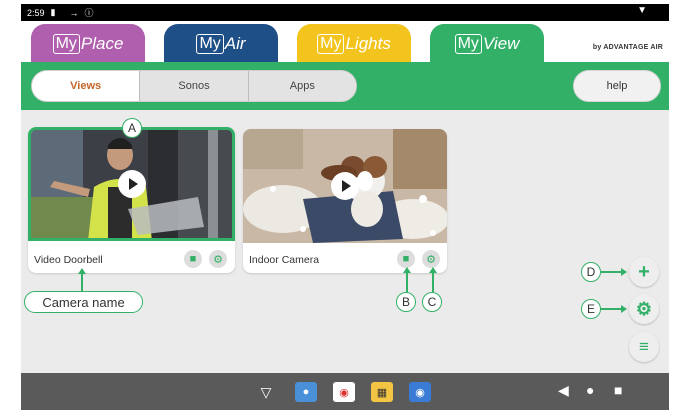  Describe the element at coordinates (68, 260) in the screenshot. I see `camera-name: Video Doorbell` at that location.